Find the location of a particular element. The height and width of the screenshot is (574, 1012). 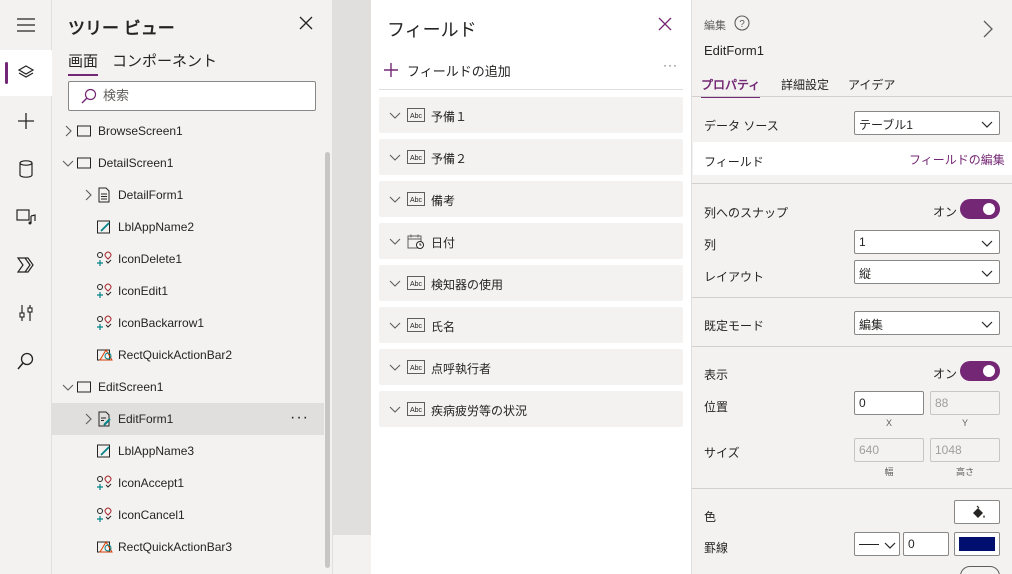

field-card: Abc 予備１ is located at coordinates (531, 115).